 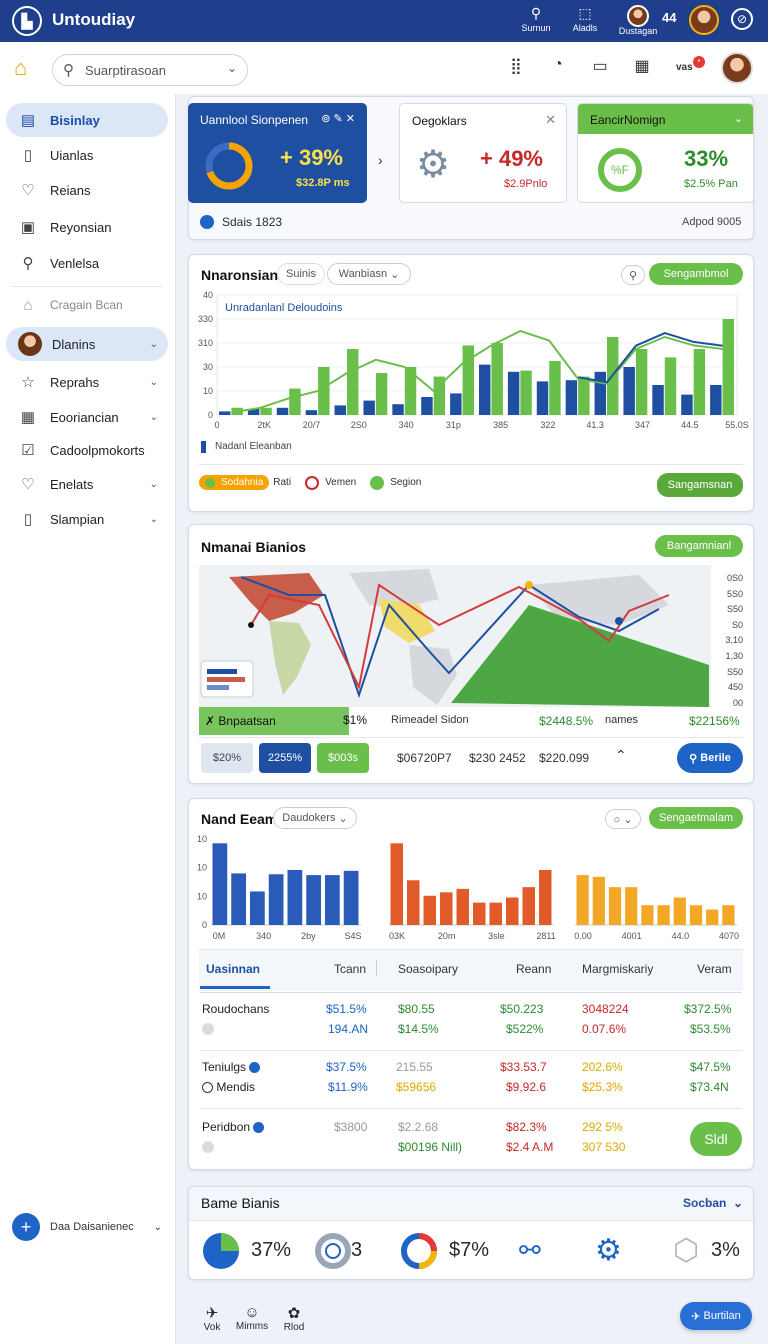 What do you see at coordinates (483, 153) in the screenshot?
I see `kpi-card-2: Oegoklars ✕ ⚙ + 49% $2.9Pnlo` at bounding box center [483, 153].